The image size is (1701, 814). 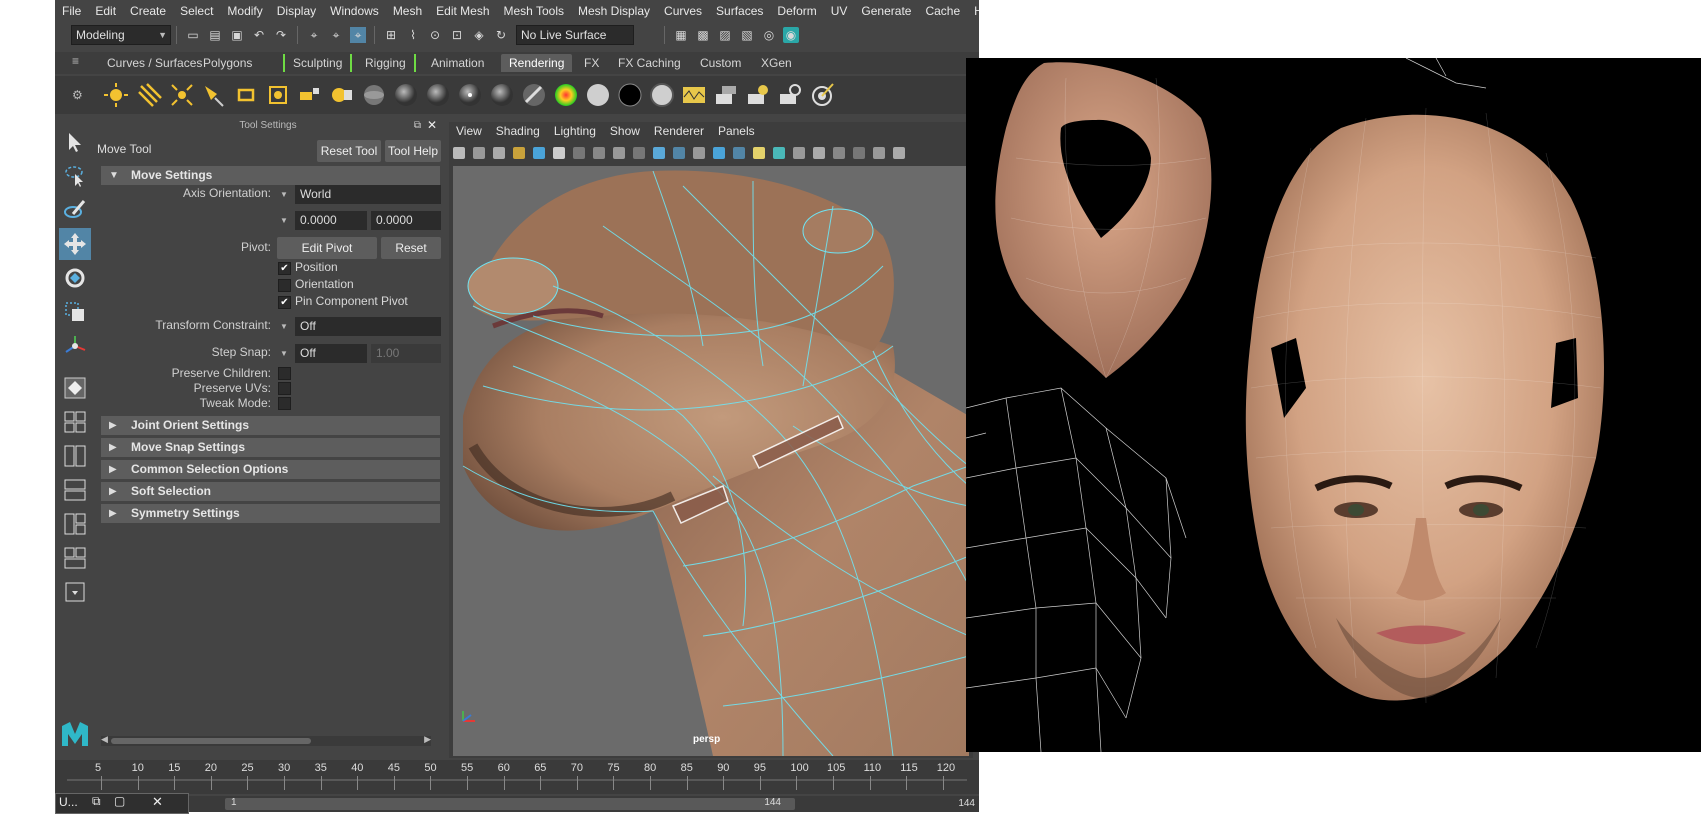 I want to click on material-phonge-icon, so click(x=470, y=95).